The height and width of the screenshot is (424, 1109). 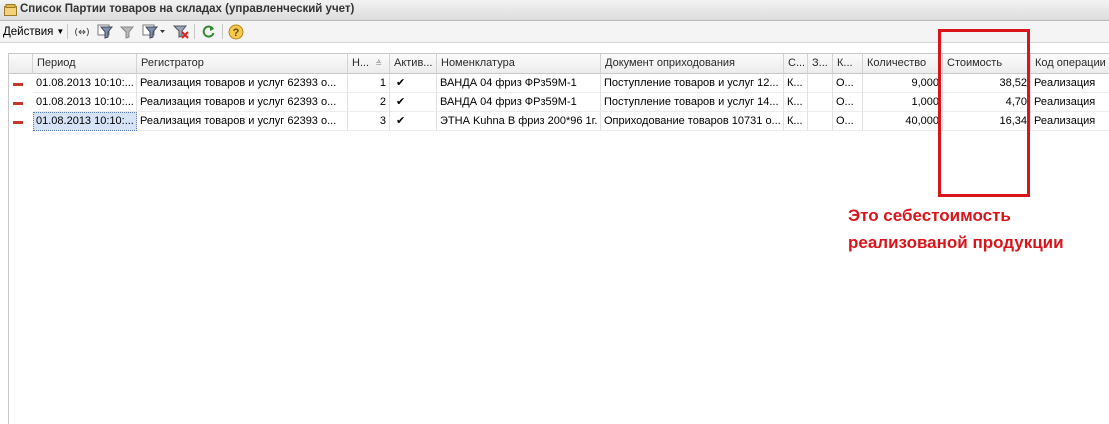 I want to click on filter-remove-icon, so click(x=181, y=32).